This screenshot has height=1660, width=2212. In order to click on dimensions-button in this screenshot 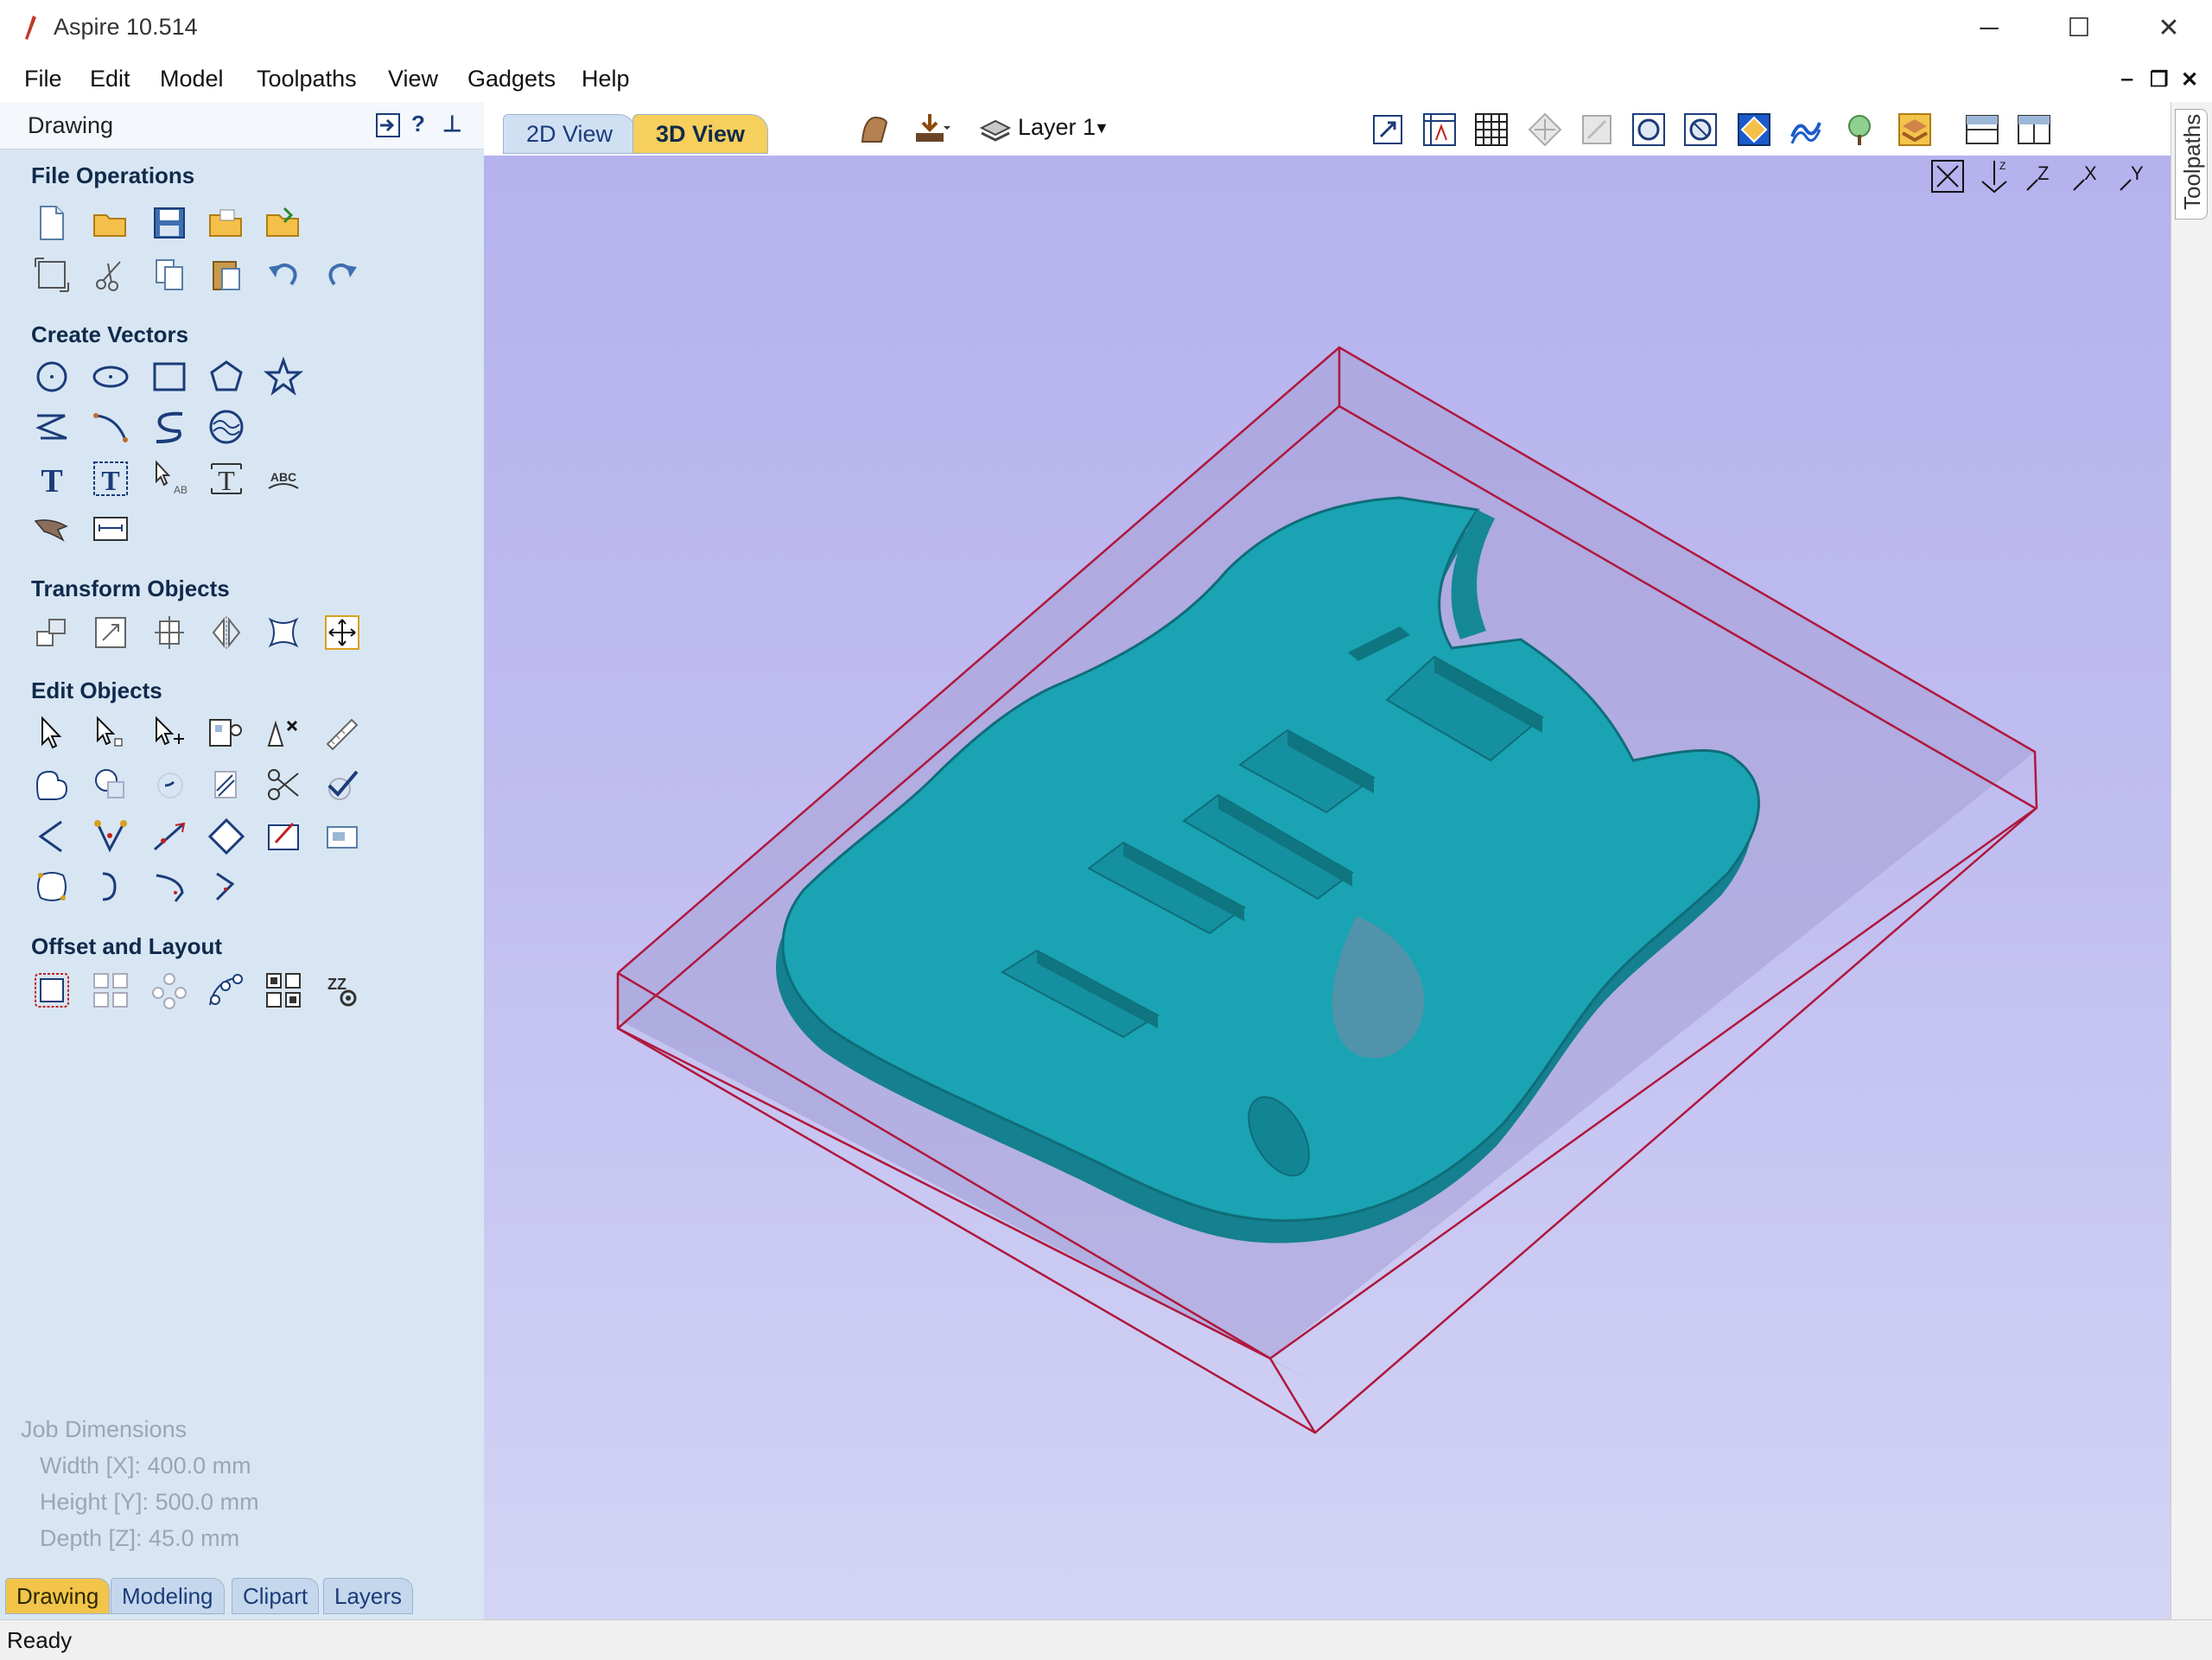, I will do `click(110, 528)`.